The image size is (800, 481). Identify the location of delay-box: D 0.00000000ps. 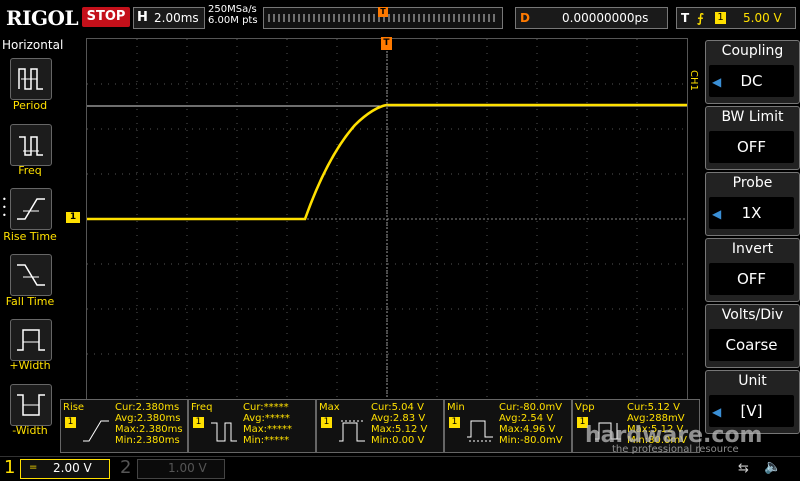
(591, 18).